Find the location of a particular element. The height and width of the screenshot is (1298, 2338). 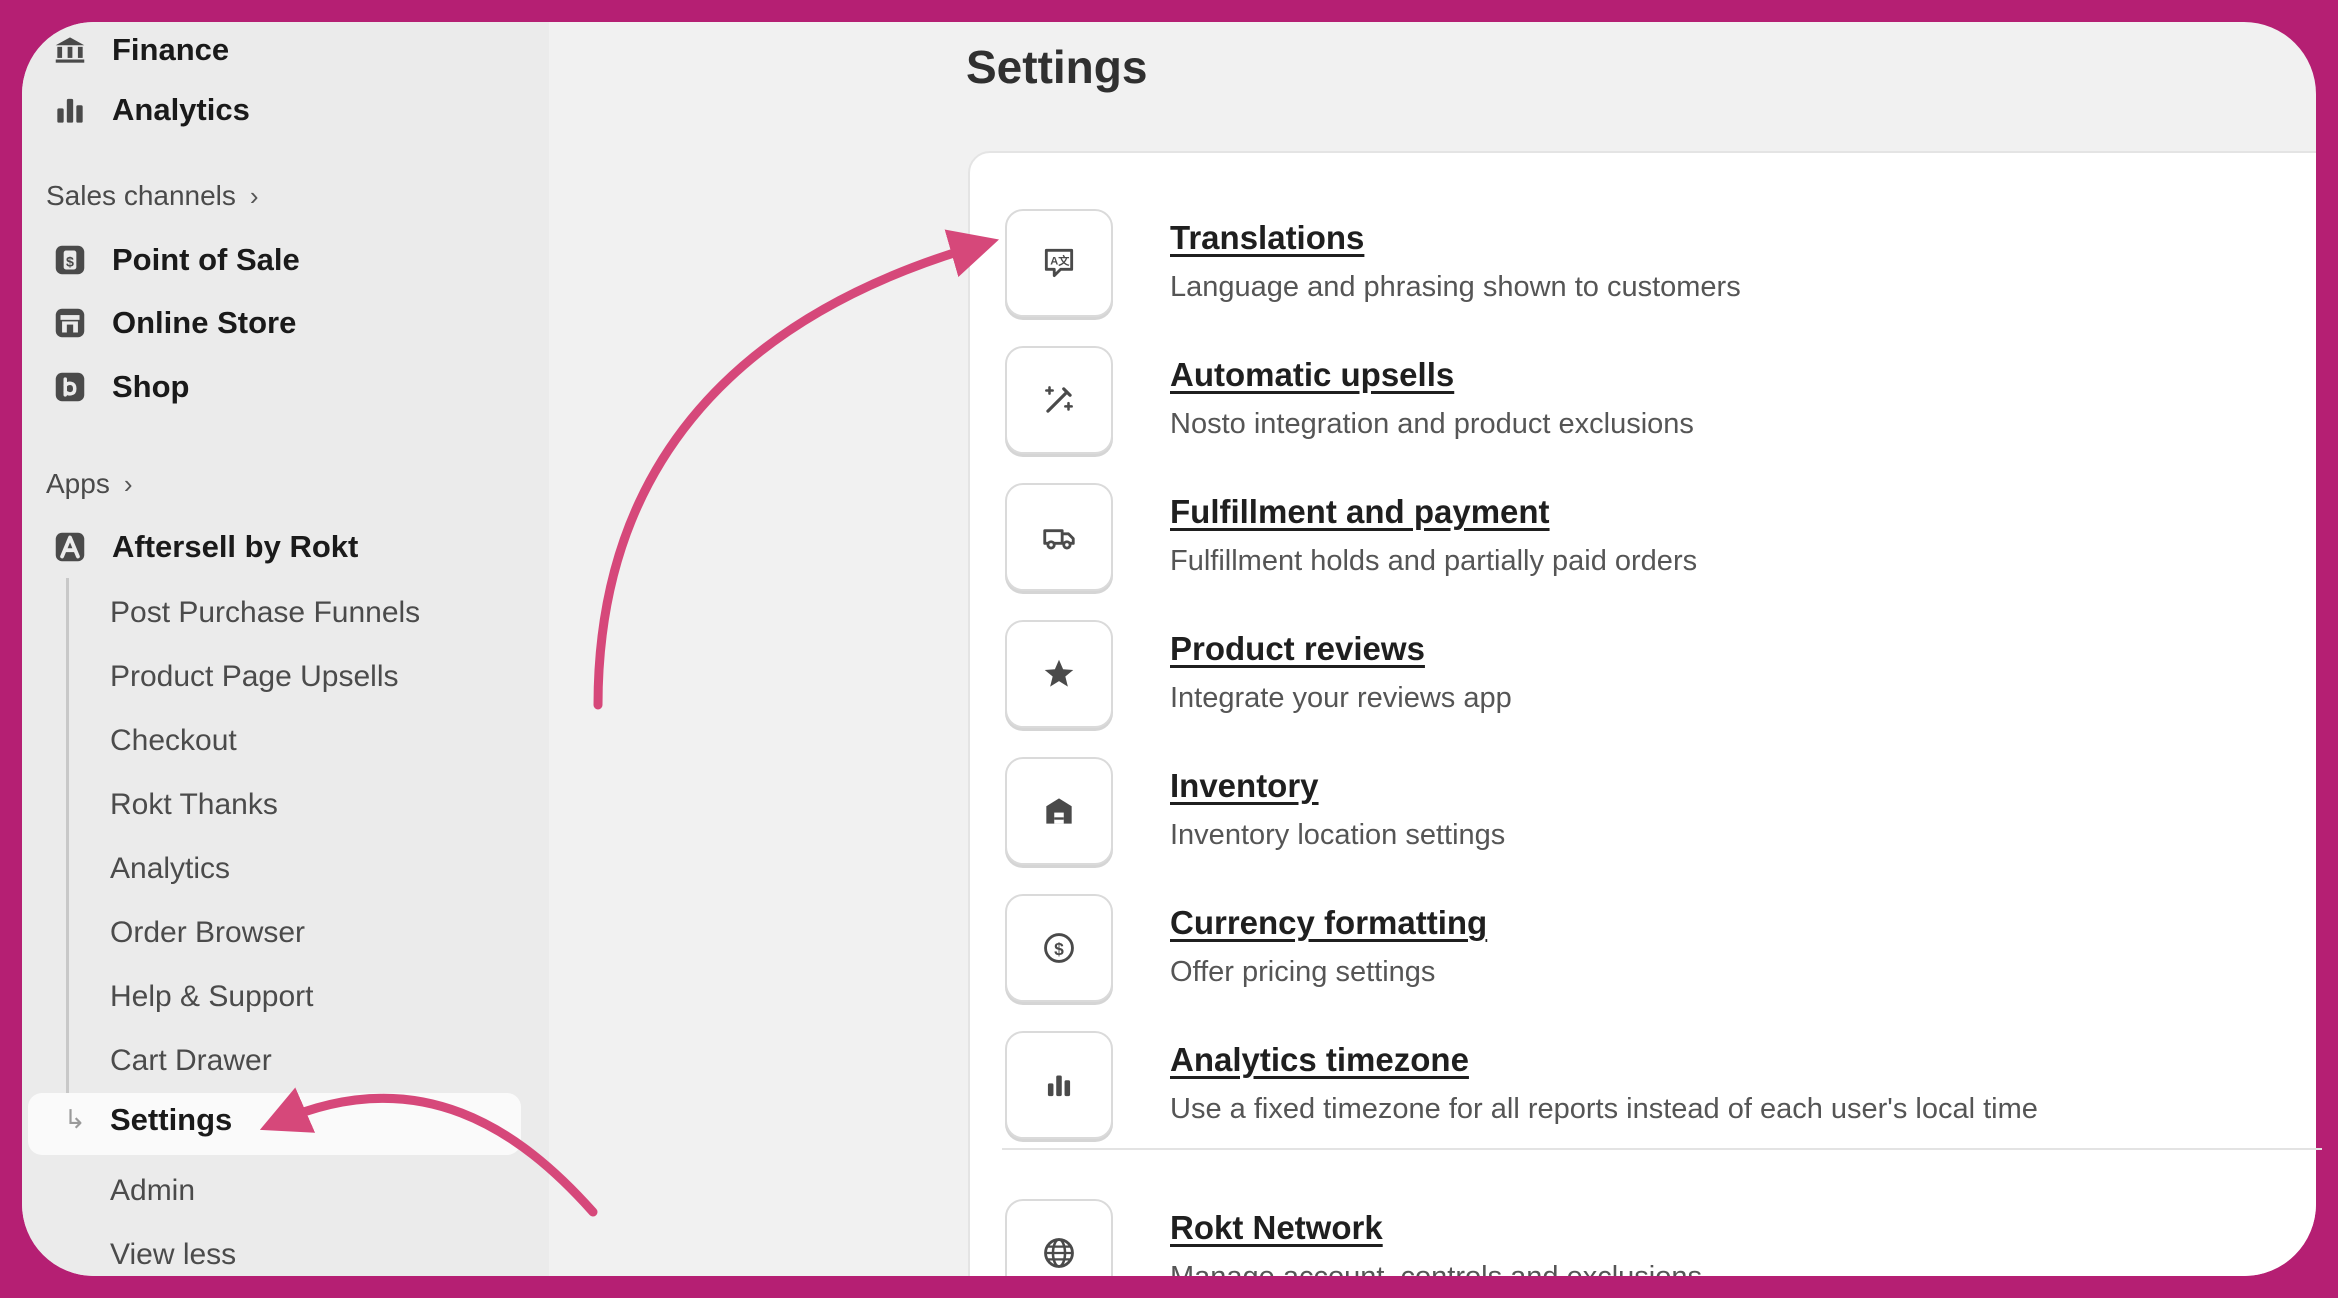

tree-elbow-arrow-icon: ↳ is located at coordinates (75, 1119).